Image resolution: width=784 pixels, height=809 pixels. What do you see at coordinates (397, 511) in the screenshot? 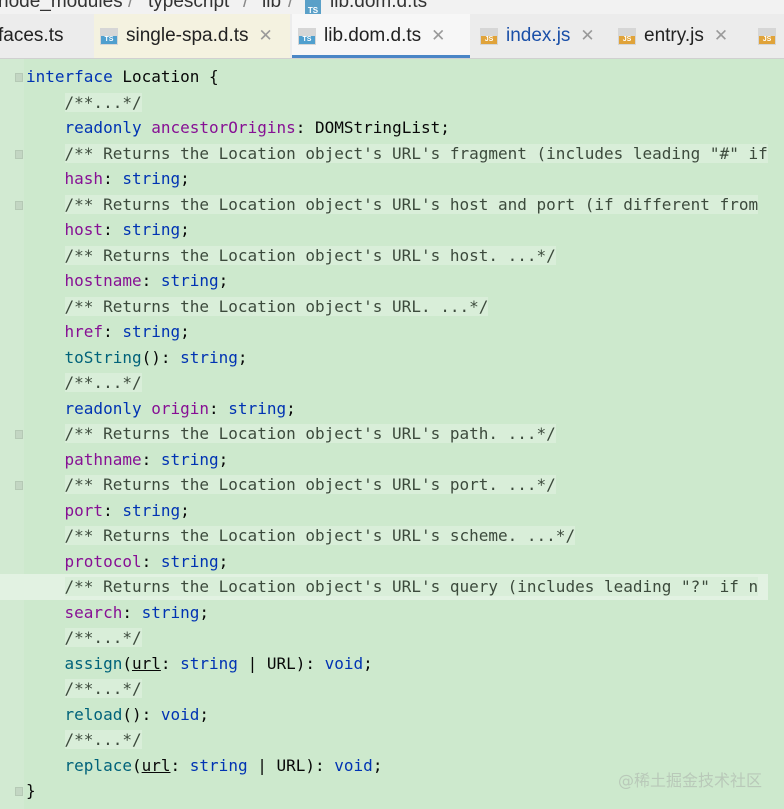
I see `code-line: port: string;` at bounding box center [397, 511].